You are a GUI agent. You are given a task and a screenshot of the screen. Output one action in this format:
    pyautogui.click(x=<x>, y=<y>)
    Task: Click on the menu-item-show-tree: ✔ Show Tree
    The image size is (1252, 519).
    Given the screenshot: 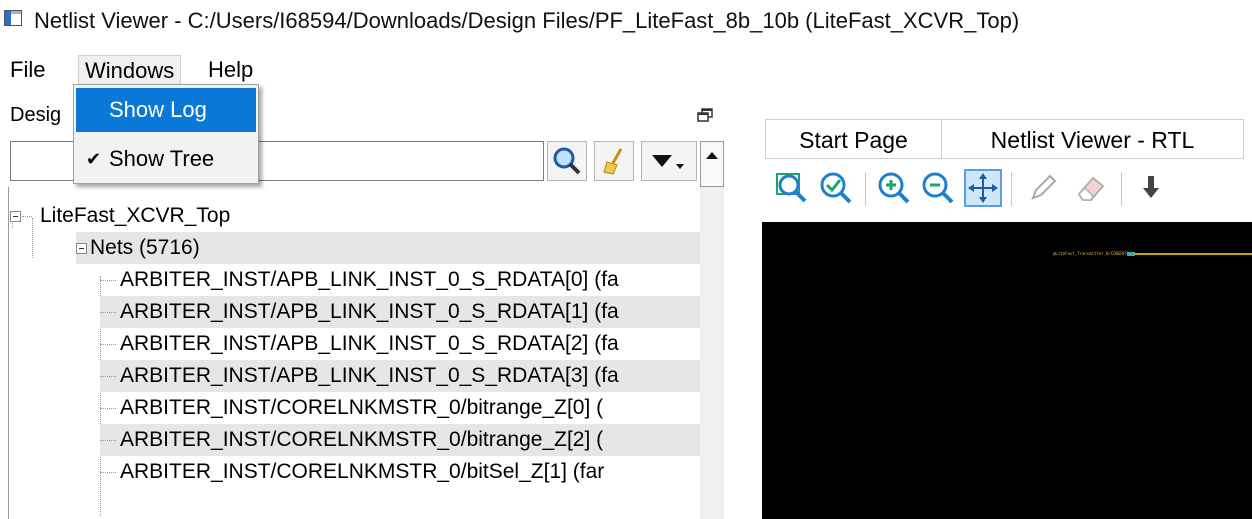 What is the action you would take?
    pyautogui.click(x=166, y=159)
    